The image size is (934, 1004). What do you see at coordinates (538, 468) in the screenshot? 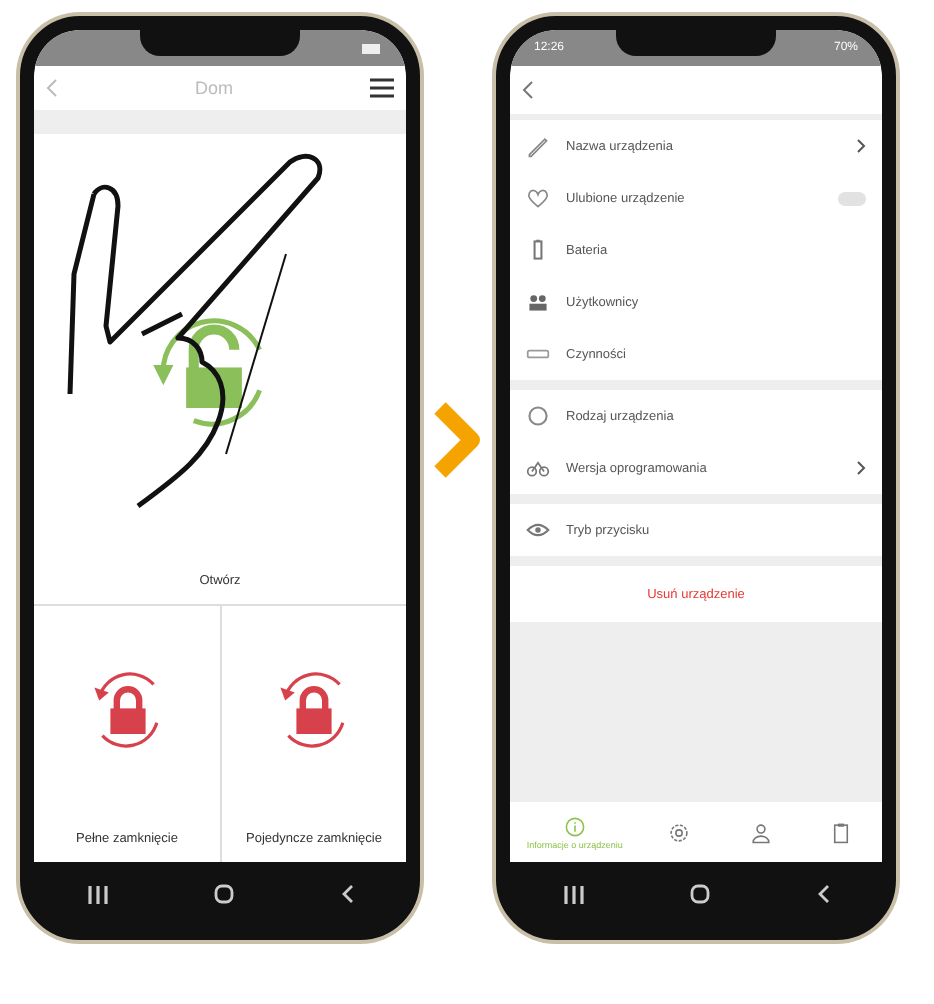
I see `bicycle-icon` at bounding box center [538, 468].